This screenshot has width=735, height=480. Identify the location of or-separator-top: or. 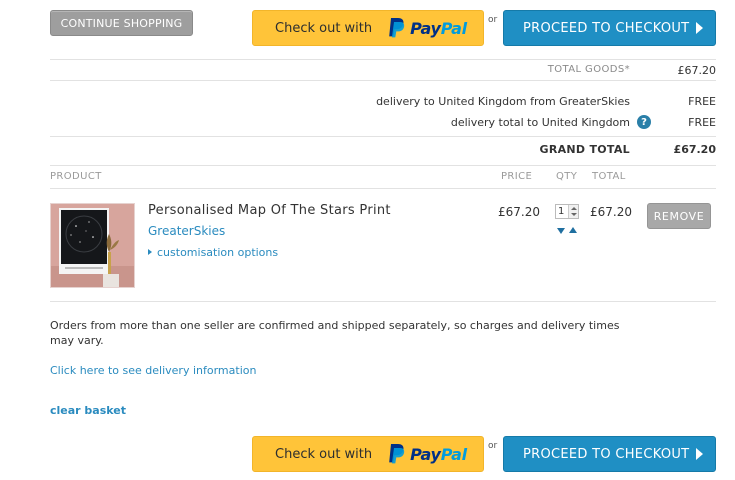
(493, 20).